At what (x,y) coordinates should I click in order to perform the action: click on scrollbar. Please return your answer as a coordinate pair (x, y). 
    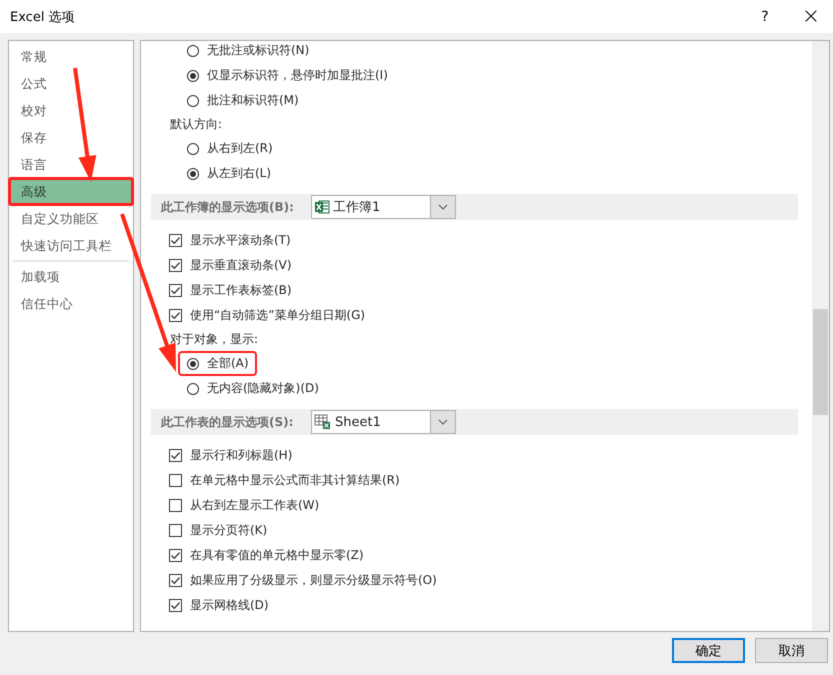
    Looking at the image, I should click on (820, 336).